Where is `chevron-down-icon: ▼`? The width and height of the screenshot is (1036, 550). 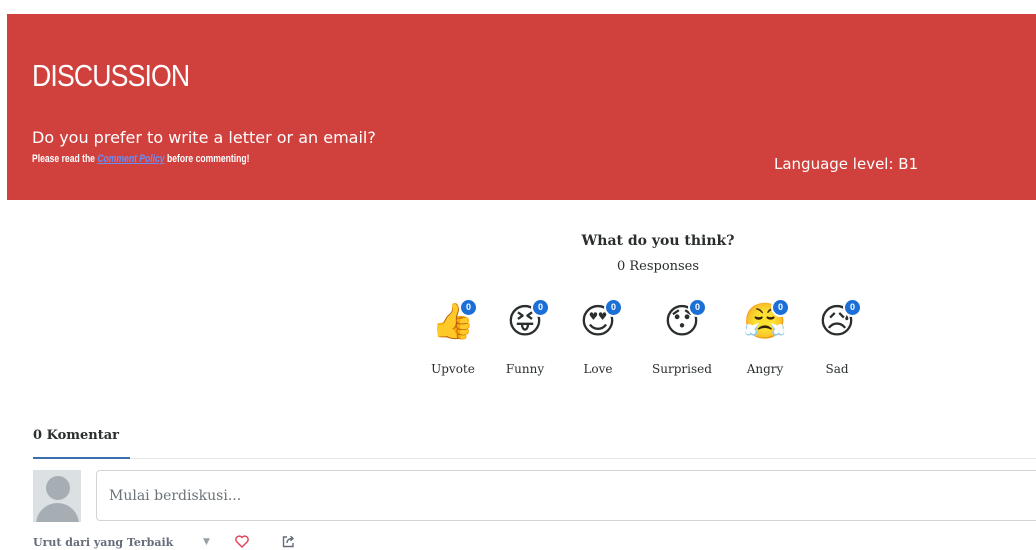 chevron-down-icon: ▼ is located at coordinates (206, 542).